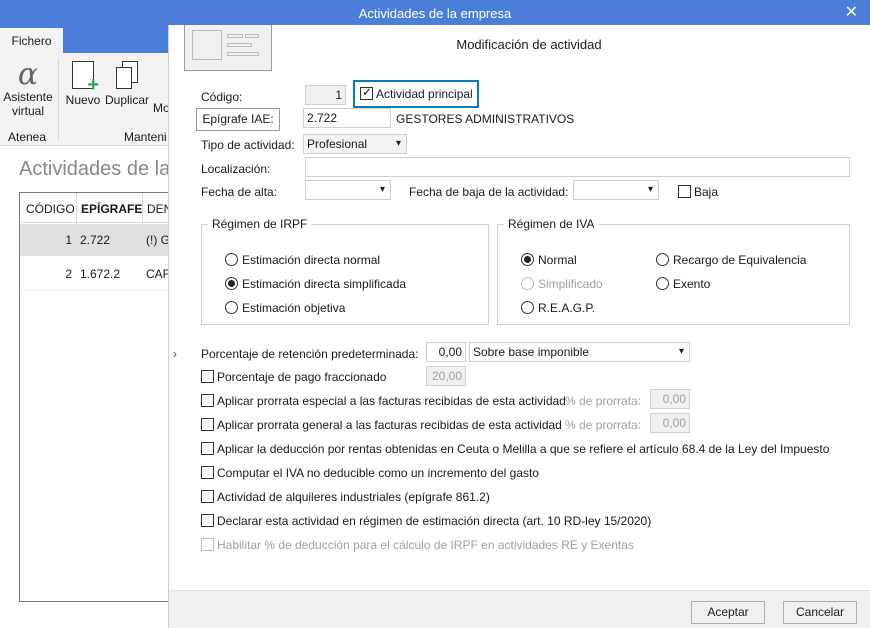  What do you see at coordinates (28, 74) in the screenshot?
I see `alpha-icon: α` at bounding box center [28, 74].